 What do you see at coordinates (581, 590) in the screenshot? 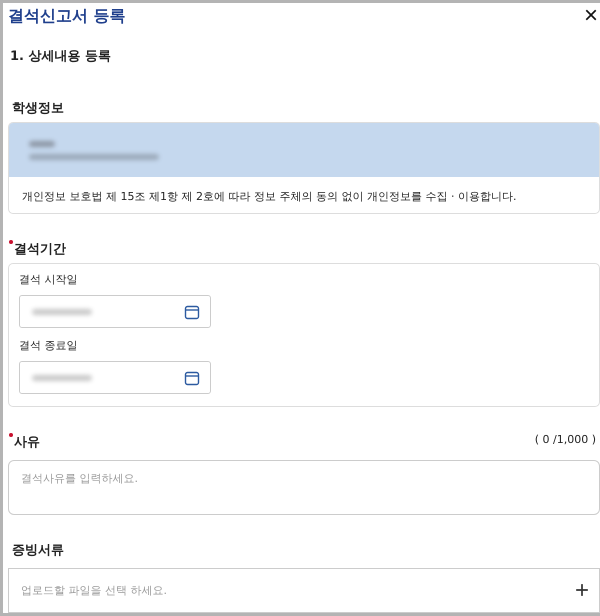
I see `add-button: +` at bounding box center [581, 590].